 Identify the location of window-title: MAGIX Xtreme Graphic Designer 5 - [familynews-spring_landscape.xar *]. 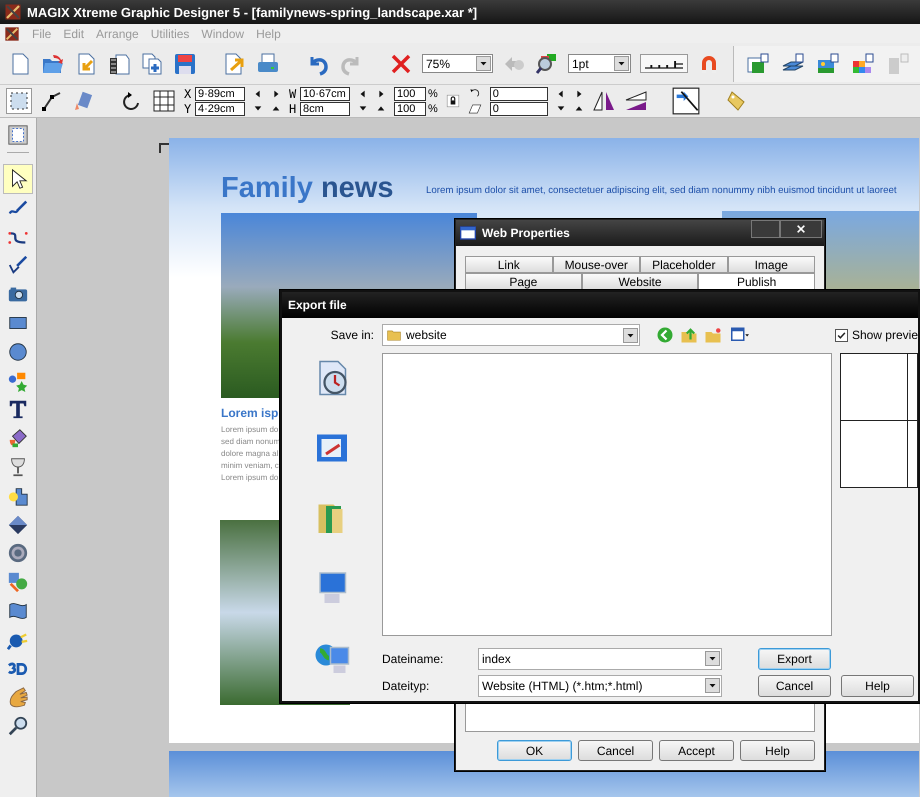
(252, 12).